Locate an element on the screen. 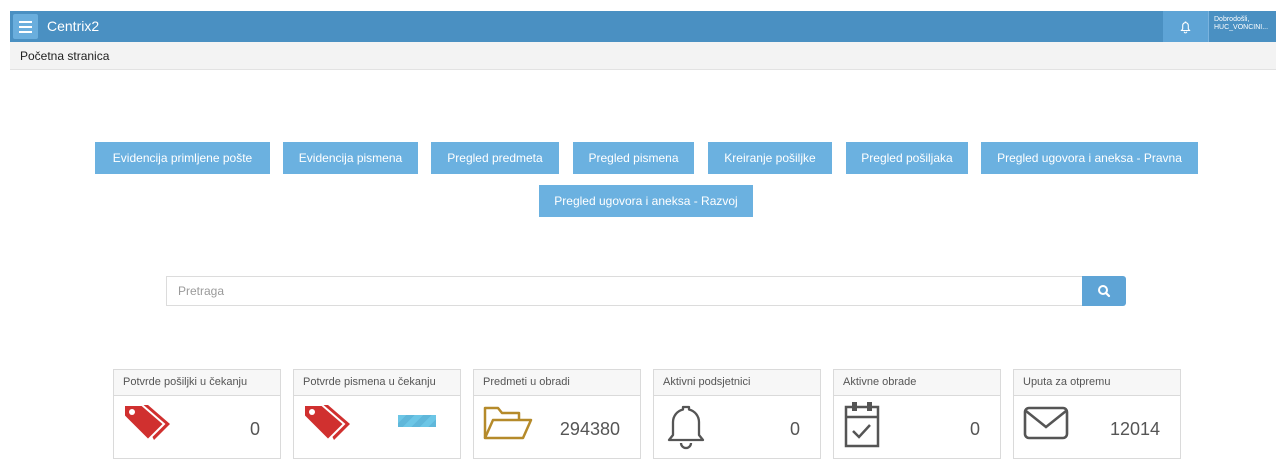 This screenshot has height=459, width=1276. card-title: Uputa za otpremu is located at coordinates (1097, 383).